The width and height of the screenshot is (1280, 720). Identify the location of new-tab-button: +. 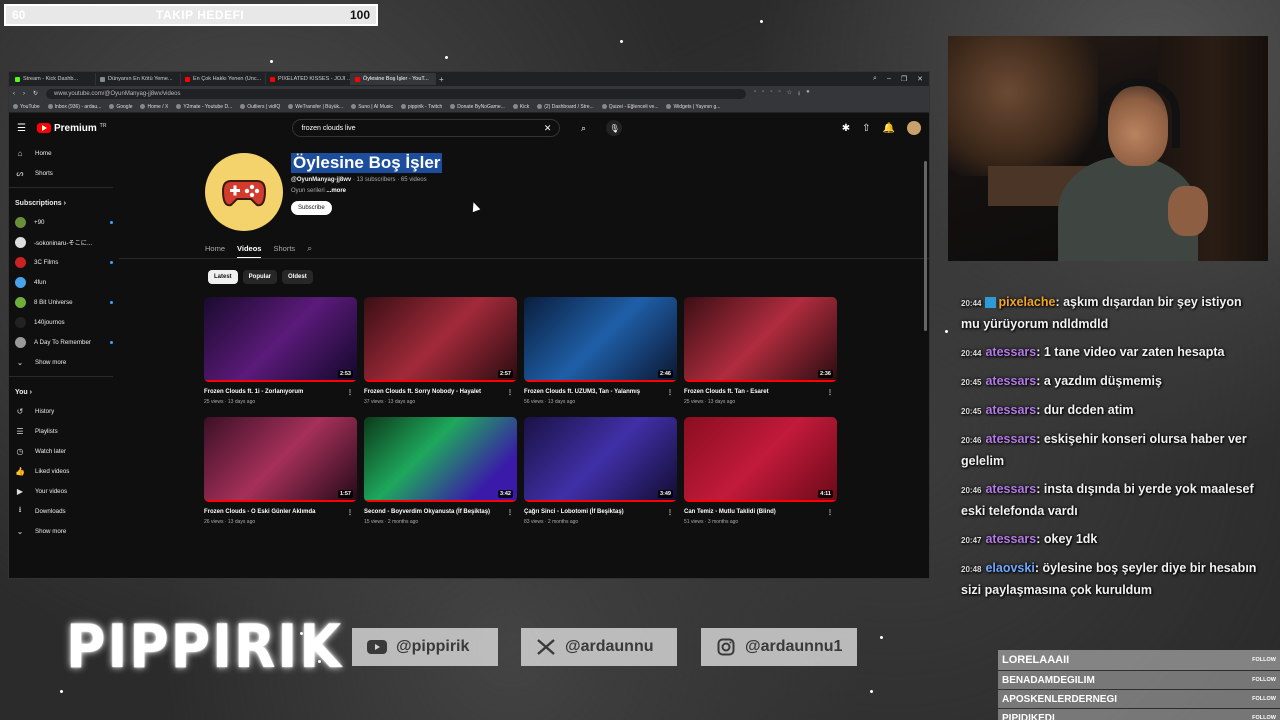
(441, 79).